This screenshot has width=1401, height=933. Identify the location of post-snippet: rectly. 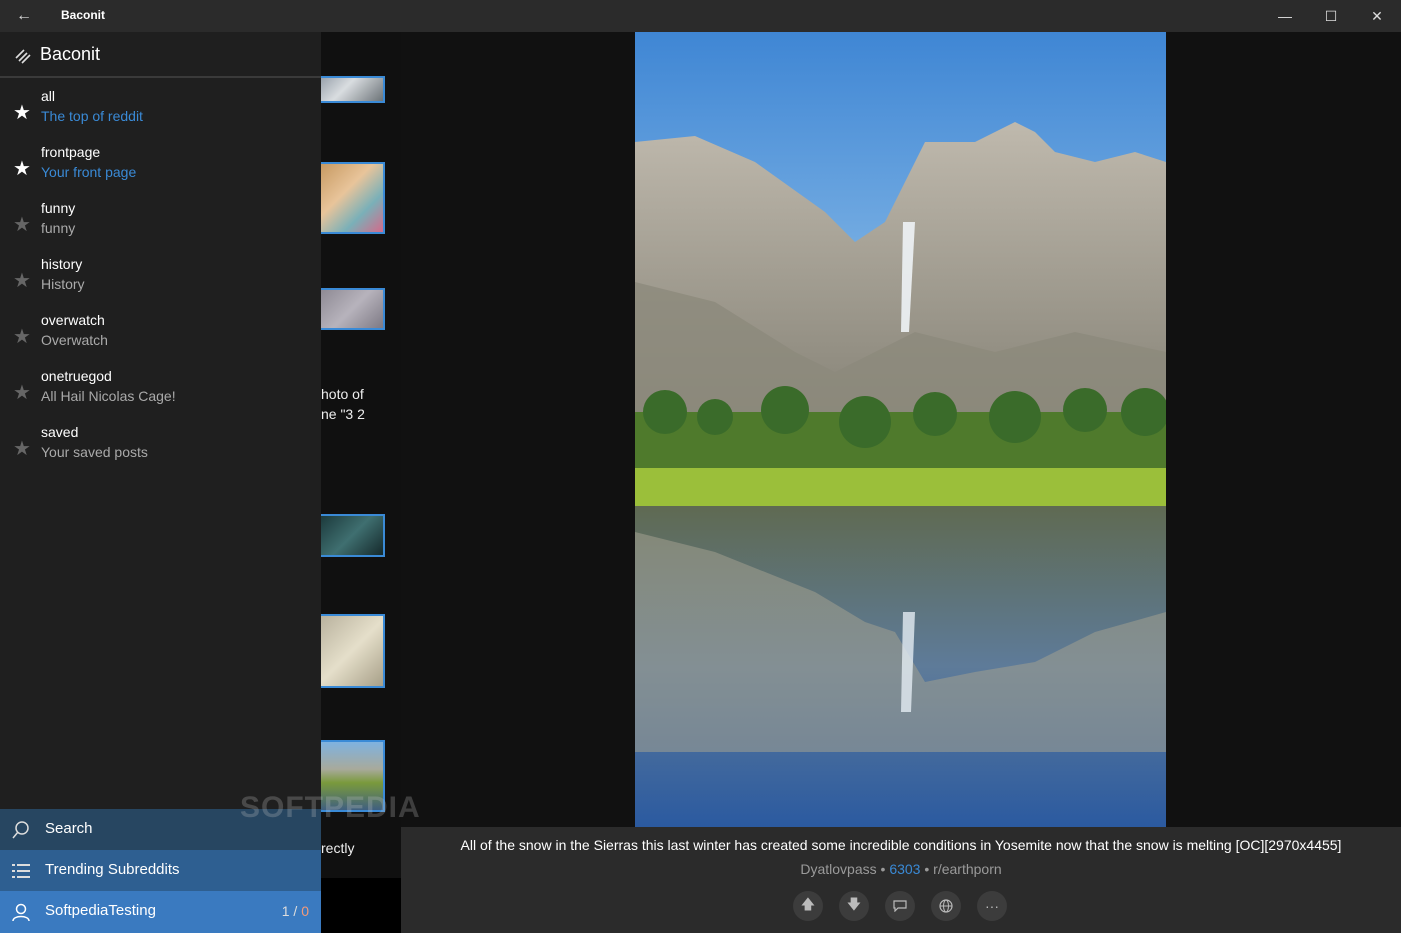
(338, 848).